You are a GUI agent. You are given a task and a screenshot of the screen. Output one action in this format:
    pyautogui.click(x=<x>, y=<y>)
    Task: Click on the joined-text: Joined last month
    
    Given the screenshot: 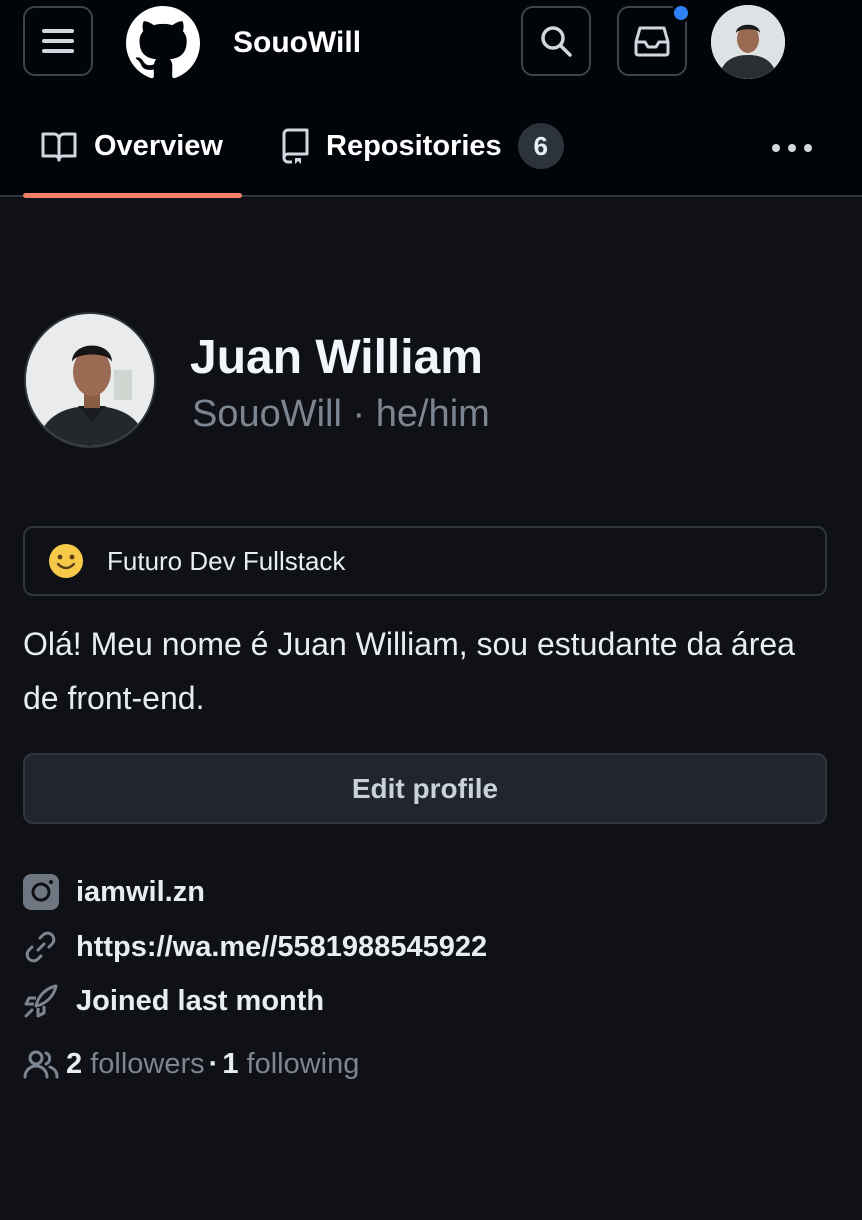 What is the action you would take?
    pyautogui.click(x=200, y=1000)
    